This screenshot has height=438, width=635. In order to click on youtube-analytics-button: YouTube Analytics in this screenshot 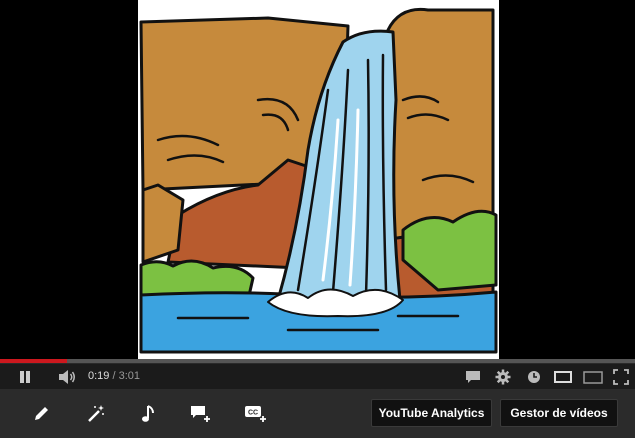, I will do `click(431, 413)`.